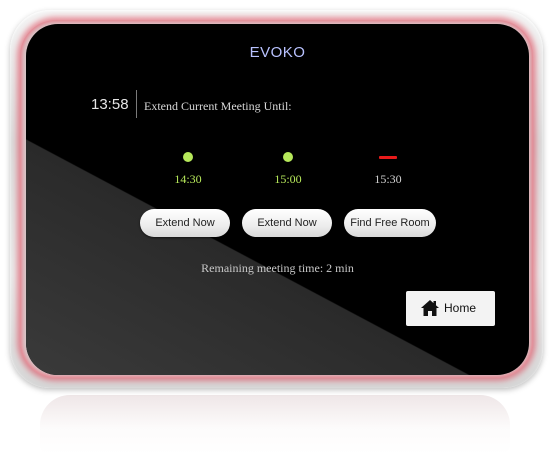  Describe the element at coordinates (136, 104) in the screenshot. I see `header-divider` at that location.